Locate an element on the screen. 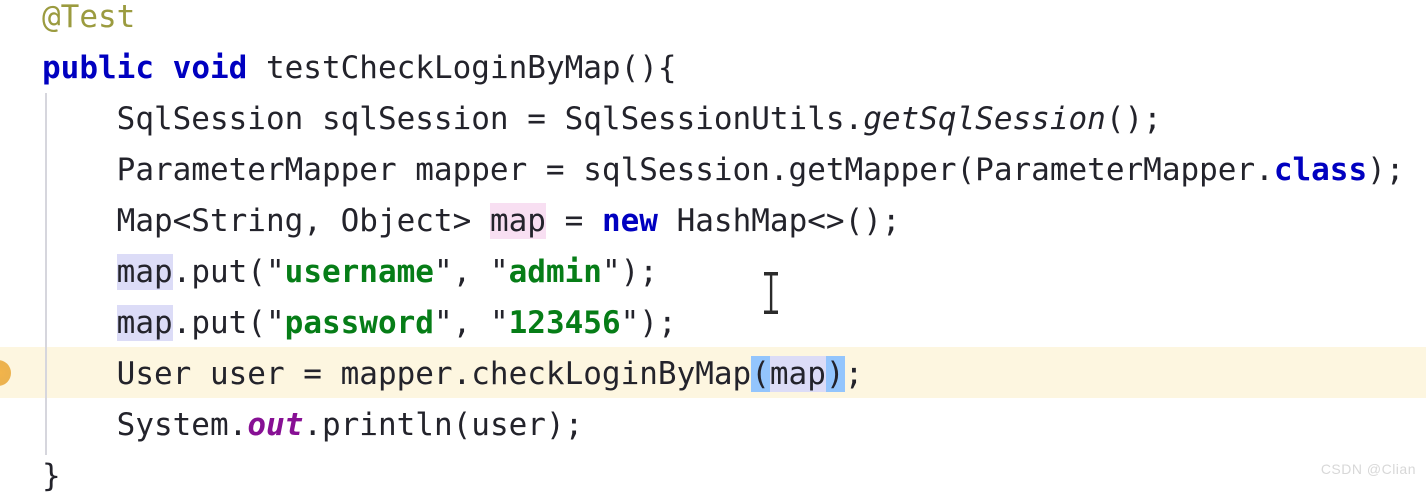 This screenshot has width=1426, height=501. statement-tail: (); is located at coordinates (1133, 119).